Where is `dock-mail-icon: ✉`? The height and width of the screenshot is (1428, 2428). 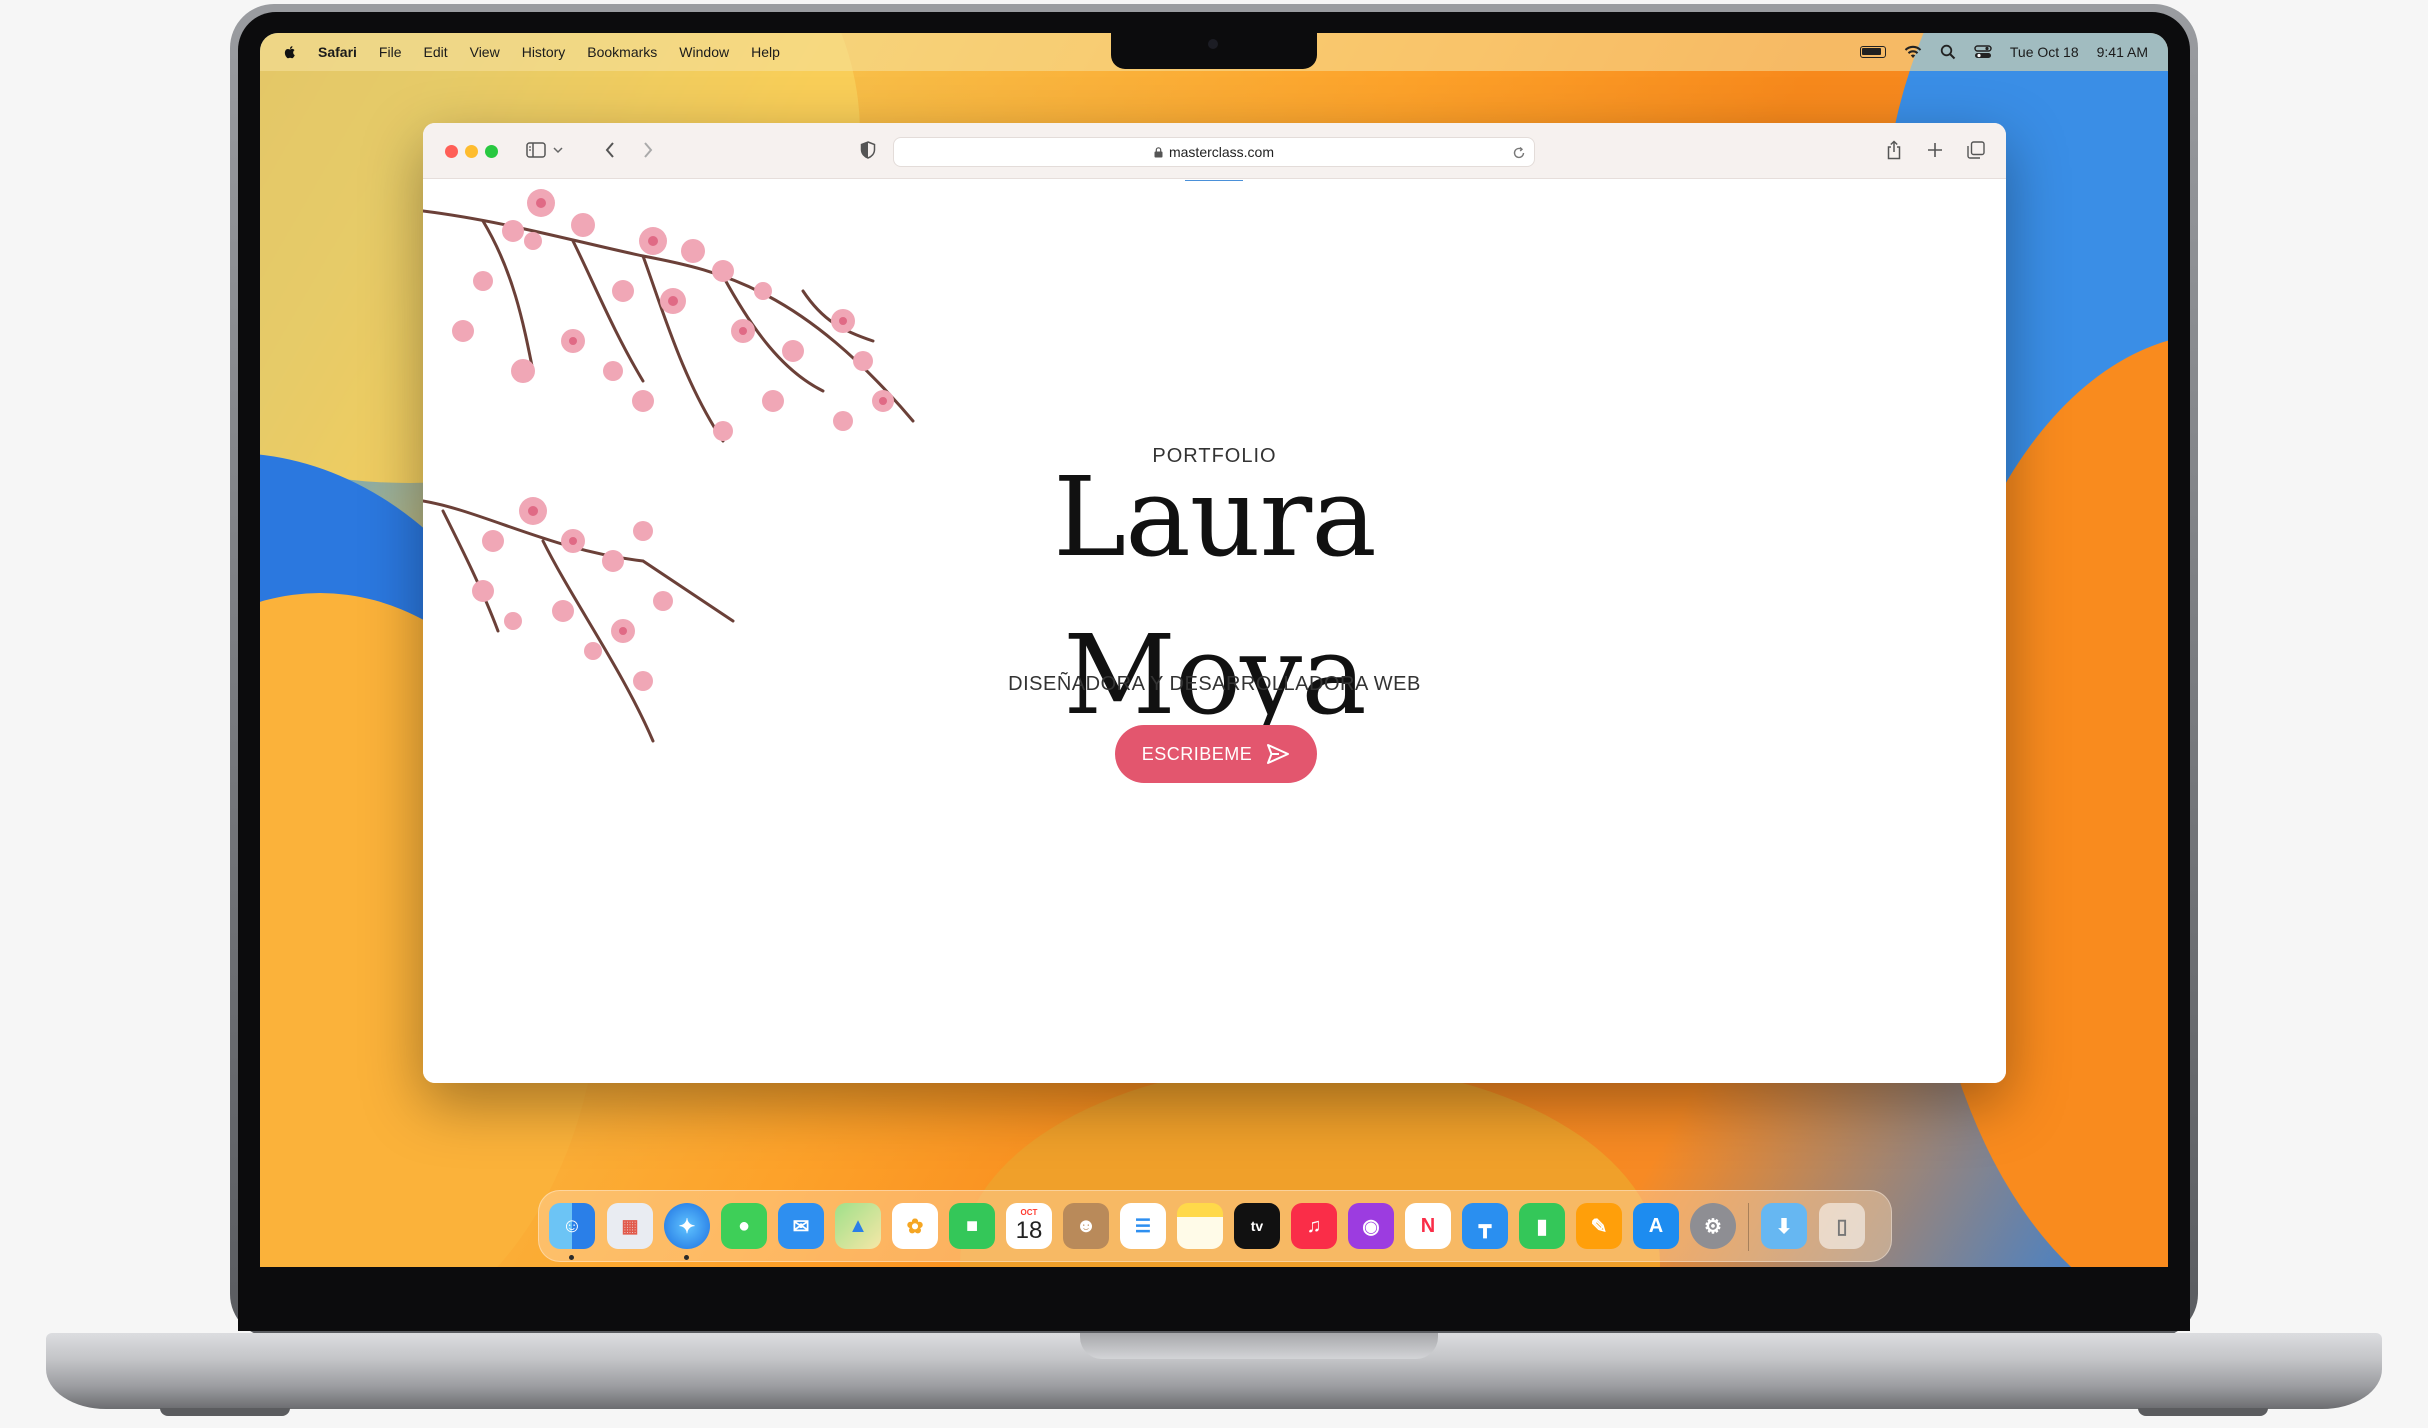 dock-mail-icon: ✉ is located at coordinates (801, 1226).